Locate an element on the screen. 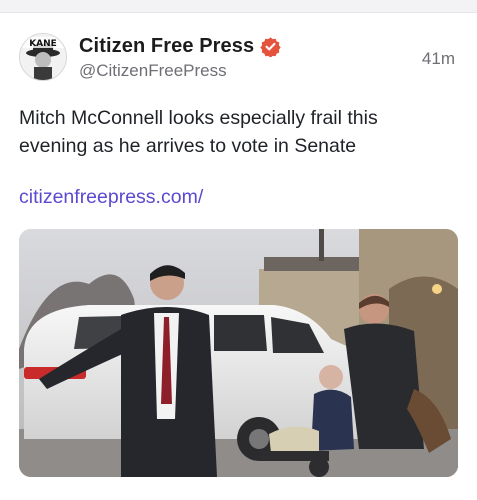  avatar-logo-text: KANE is located at coordinates (43, 44).